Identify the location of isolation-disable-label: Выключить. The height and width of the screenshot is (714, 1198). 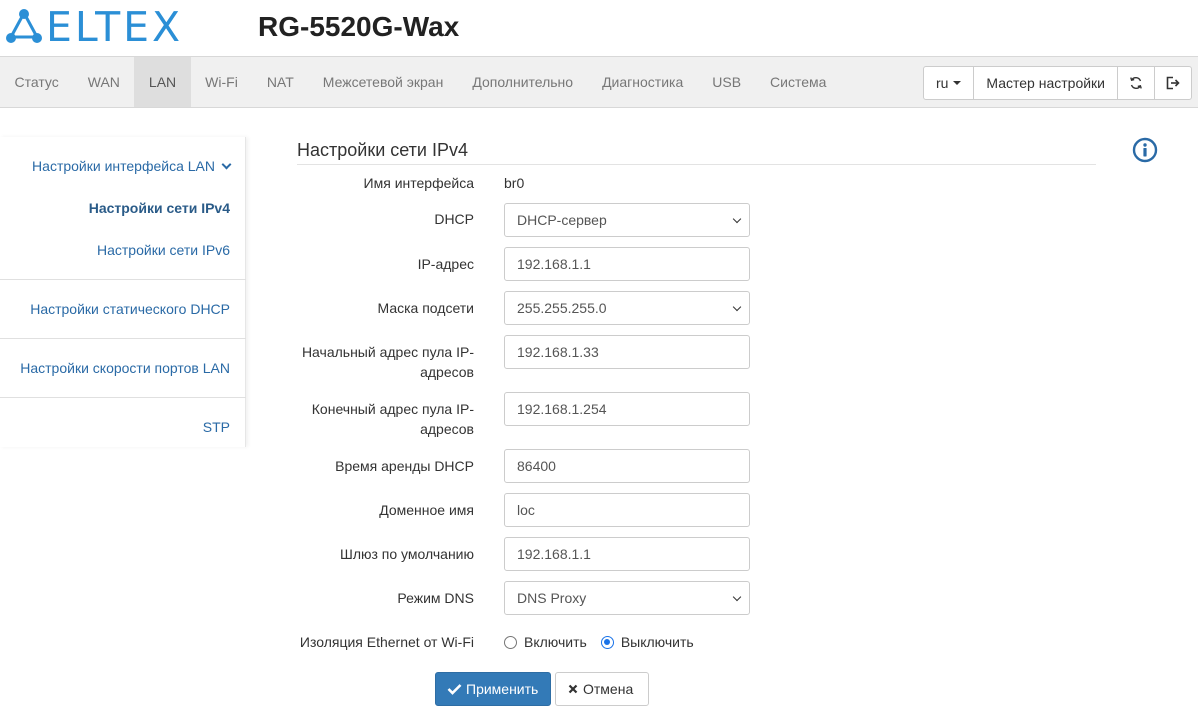
(657, 642).